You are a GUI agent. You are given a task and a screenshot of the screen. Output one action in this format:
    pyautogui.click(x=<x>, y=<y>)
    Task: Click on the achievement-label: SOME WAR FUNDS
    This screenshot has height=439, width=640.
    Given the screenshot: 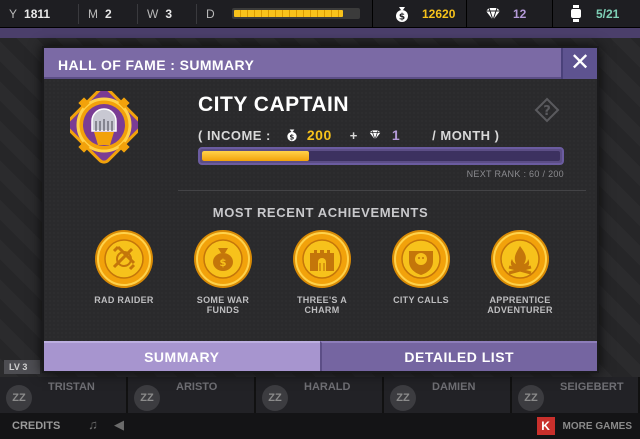 What is the action you would take?
    pyautogui.click(x=223, y=305)
    